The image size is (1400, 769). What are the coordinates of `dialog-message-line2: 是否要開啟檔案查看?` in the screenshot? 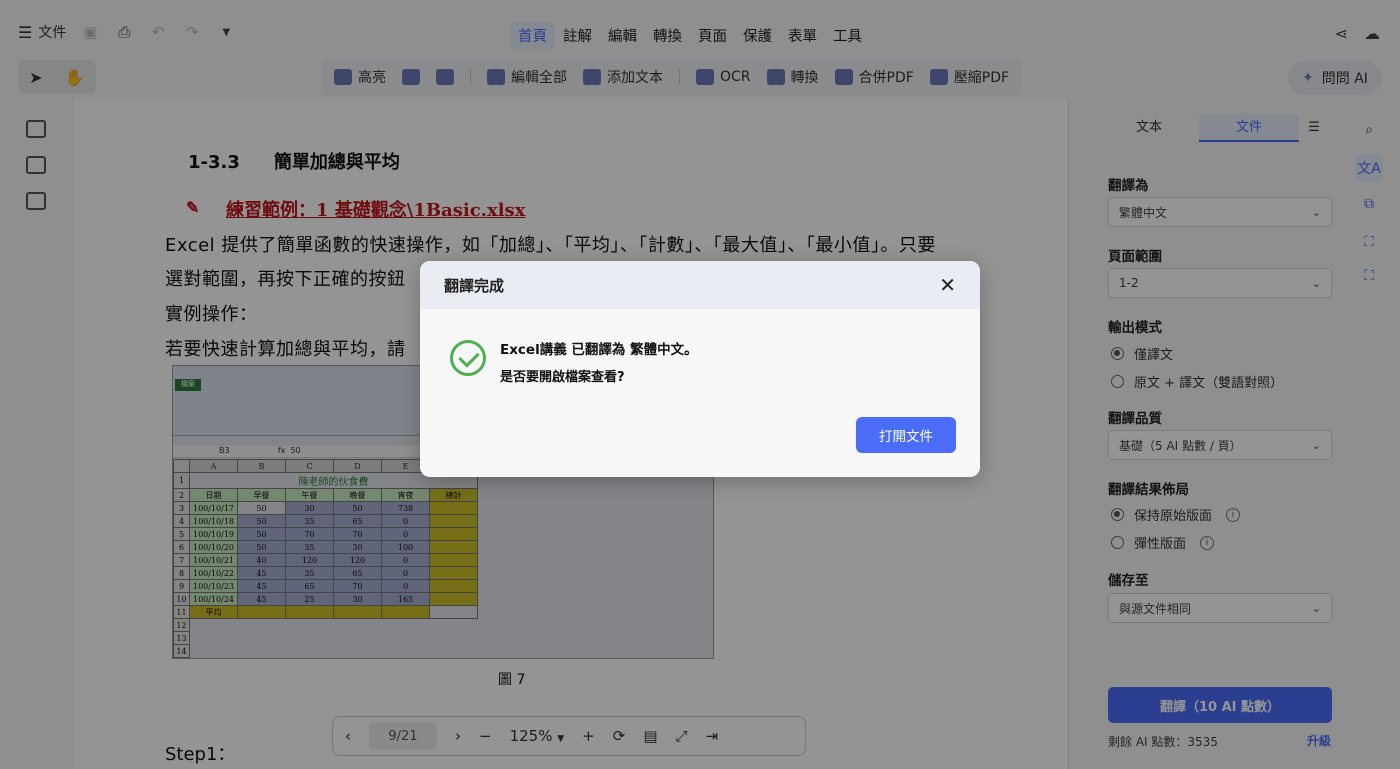 It's located at (562, 377).